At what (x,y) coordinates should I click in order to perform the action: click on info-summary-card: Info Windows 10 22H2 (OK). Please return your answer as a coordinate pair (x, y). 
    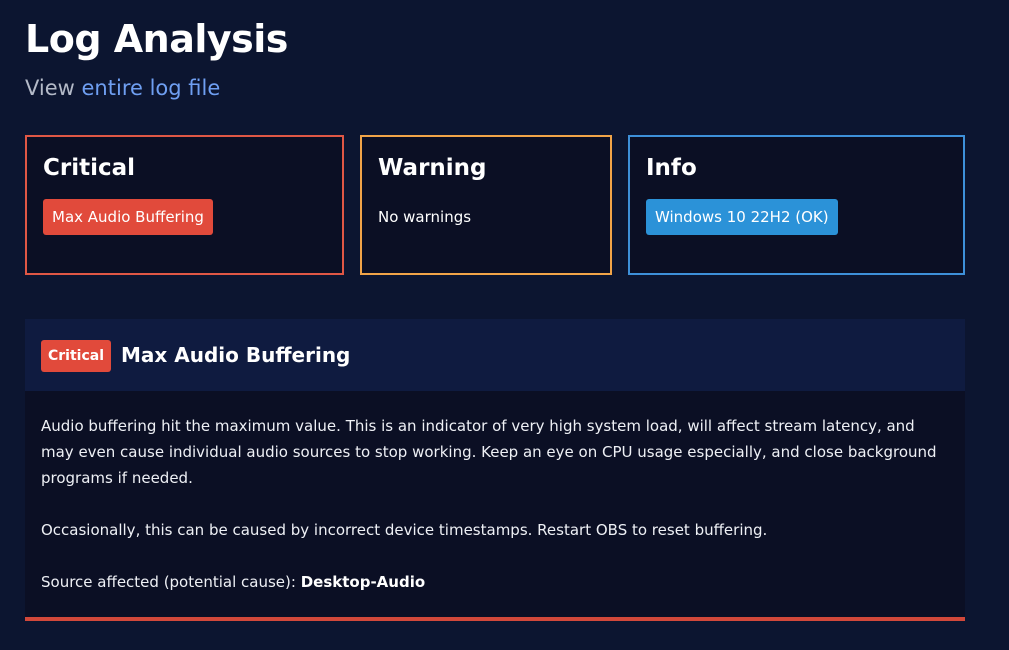
    Looking at the image, I should click on (796, 205).